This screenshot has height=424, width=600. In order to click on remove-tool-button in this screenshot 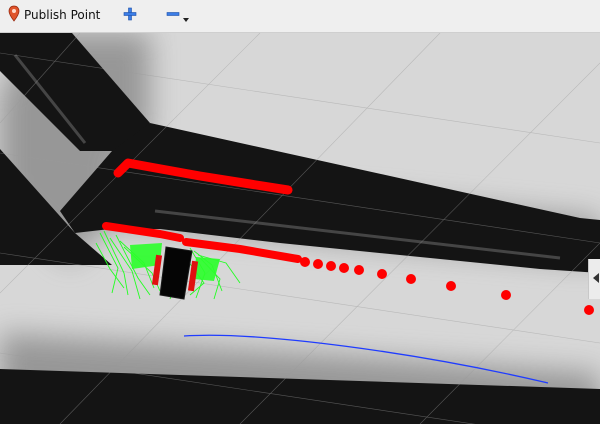, I will do `click(179, 15)`.